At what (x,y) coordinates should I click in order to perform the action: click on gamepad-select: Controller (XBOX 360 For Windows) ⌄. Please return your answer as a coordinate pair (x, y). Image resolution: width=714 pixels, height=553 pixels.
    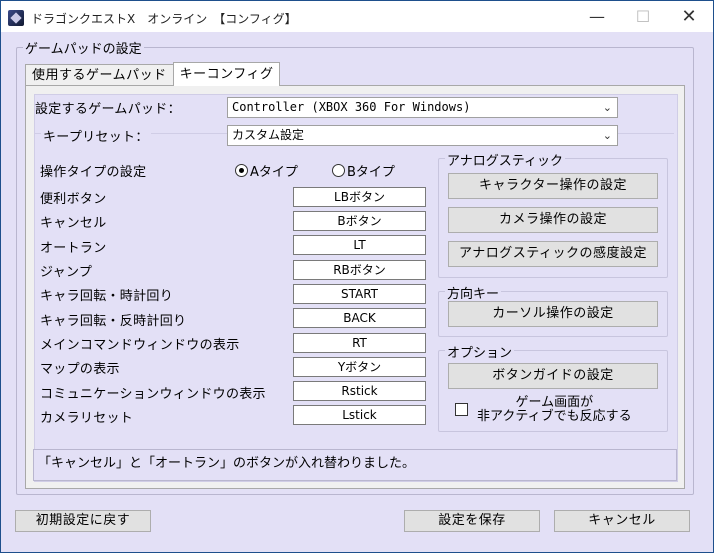
    Looking at the image, I should click on (422, 107).